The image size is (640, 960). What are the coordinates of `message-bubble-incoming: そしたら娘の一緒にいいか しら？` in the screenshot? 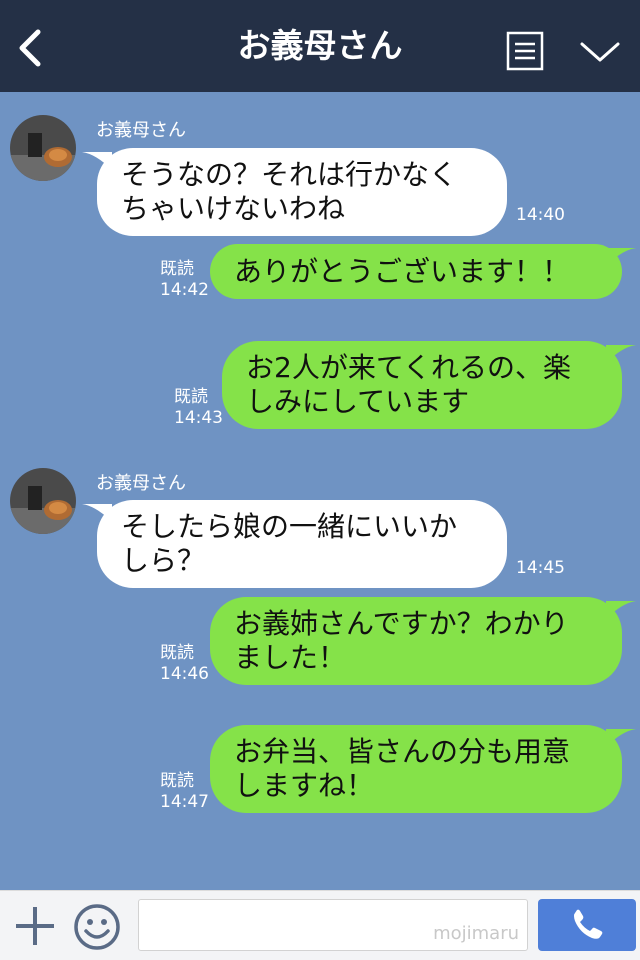 It's located at (302, 544).